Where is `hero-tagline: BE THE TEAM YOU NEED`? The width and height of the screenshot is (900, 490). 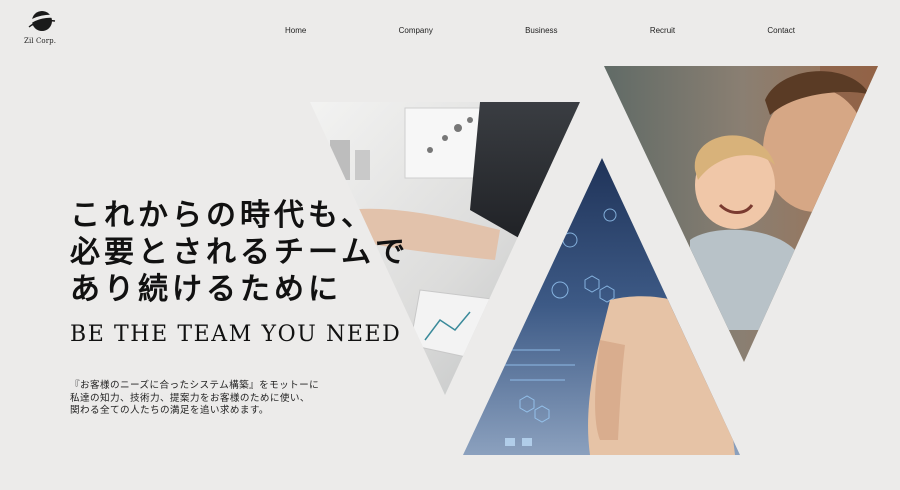 hero-tagline: BE THE TEAM YOU NEED is located at coordinates (236, 334).